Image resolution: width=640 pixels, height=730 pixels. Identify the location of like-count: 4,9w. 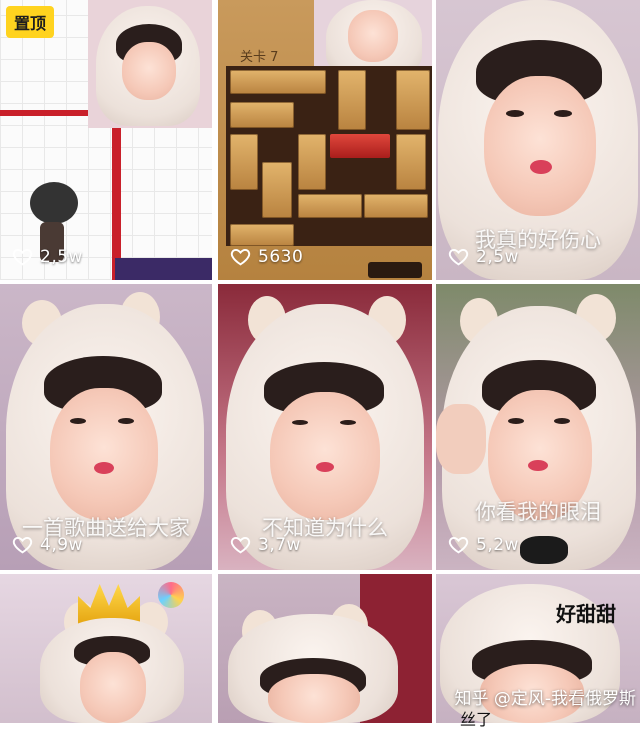
(47, 544).